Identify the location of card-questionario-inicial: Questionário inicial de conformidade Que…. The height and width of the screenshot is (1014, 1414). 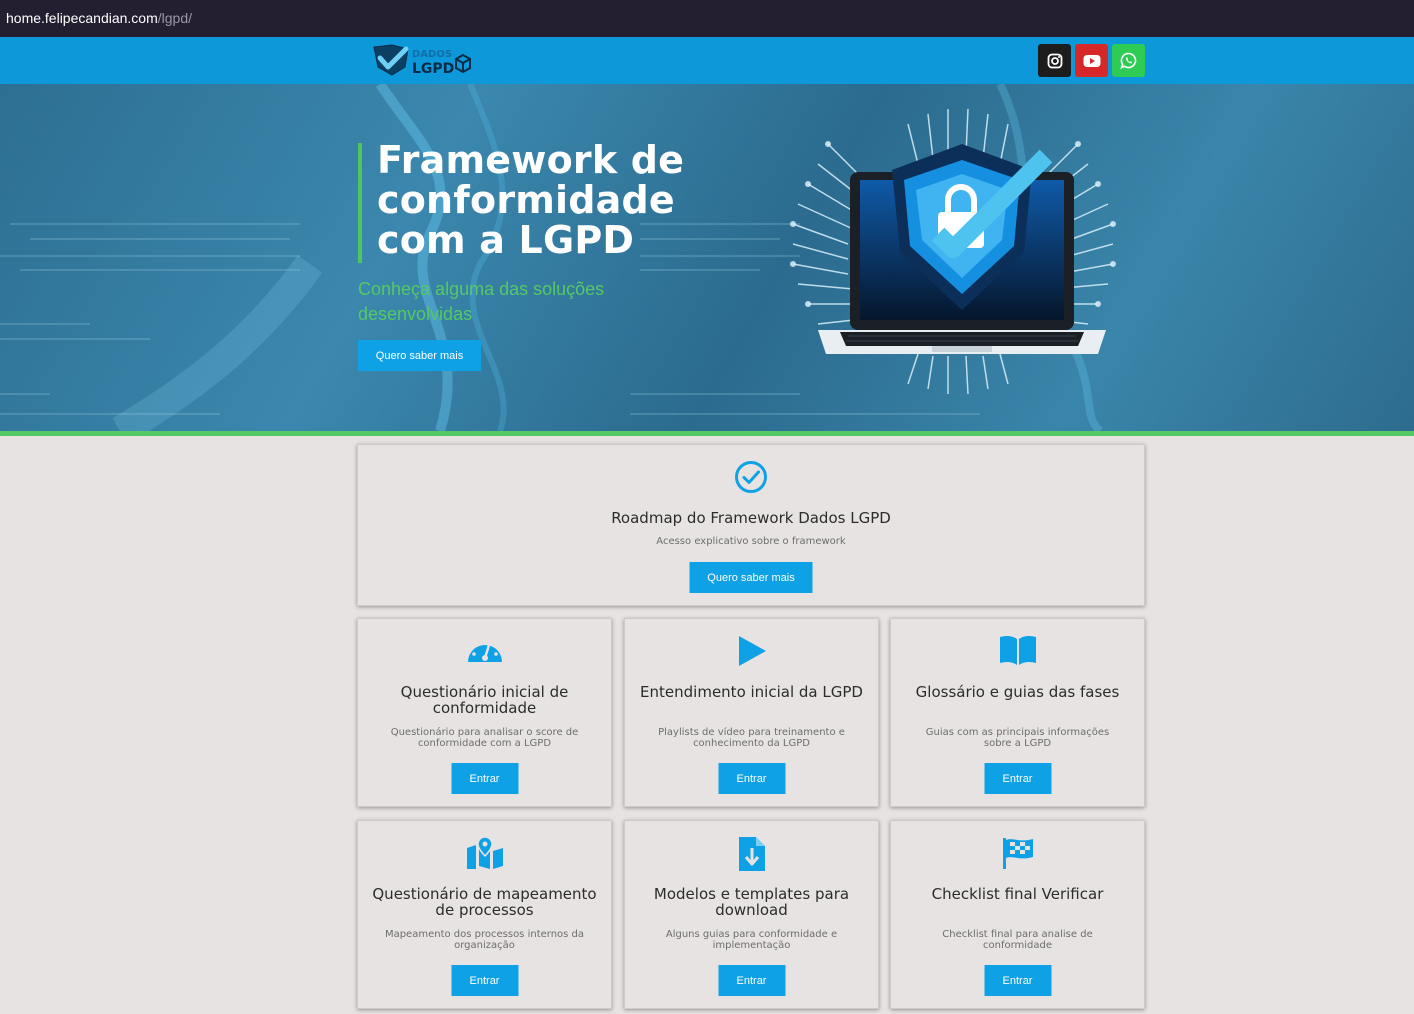
(484, 712).